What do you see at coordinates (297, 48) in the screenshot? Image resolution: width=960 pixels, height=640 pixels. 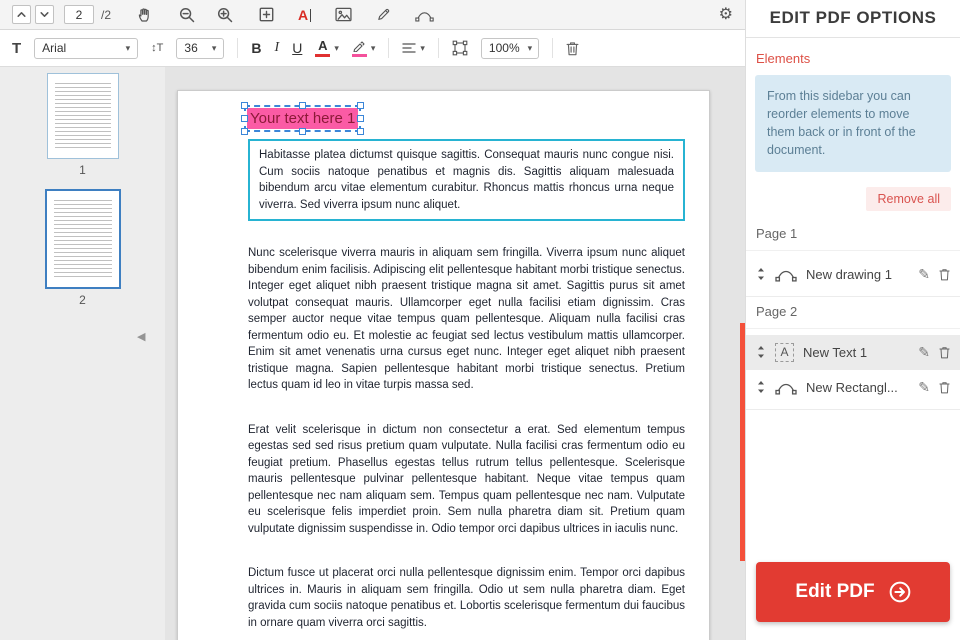 I see `underline-button: U` at bounding box center [297, 48].